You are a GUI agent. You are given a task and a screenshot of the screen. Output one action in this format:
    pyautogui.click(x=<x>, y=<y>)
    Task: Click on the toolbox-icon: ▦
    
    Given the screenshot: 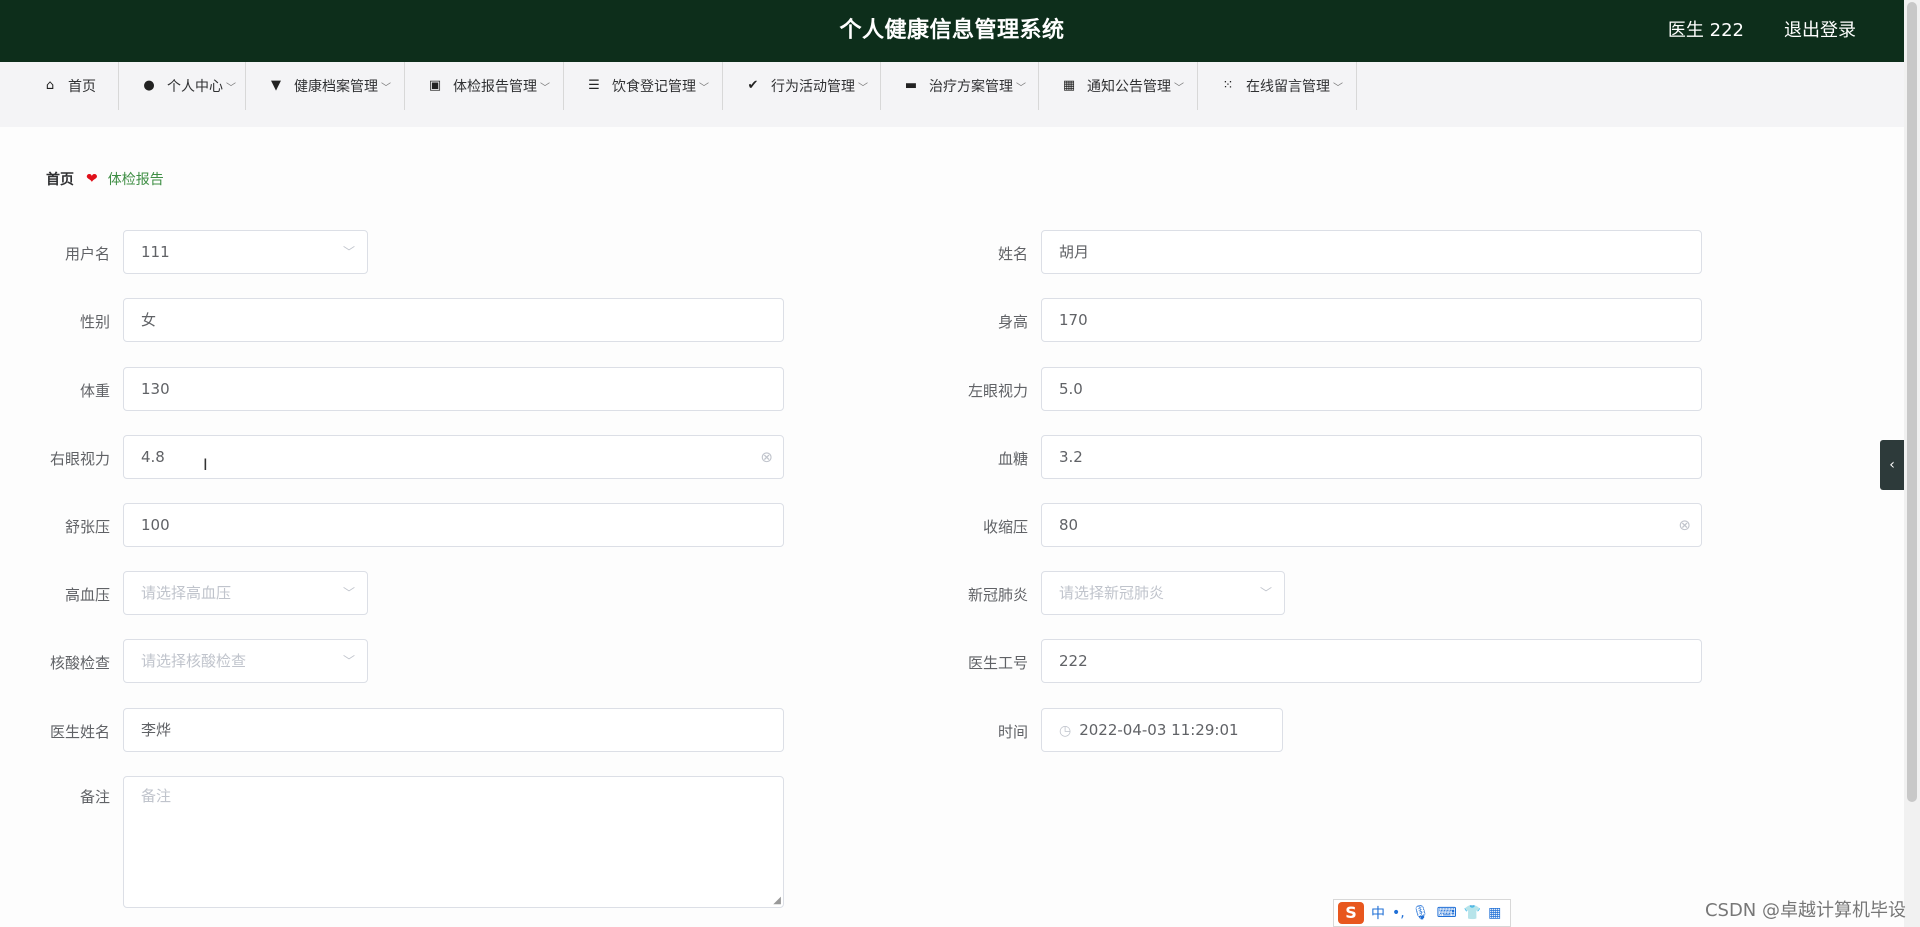 What is the action you would take?
    pyautogui.click(x=1494, y=913)
    